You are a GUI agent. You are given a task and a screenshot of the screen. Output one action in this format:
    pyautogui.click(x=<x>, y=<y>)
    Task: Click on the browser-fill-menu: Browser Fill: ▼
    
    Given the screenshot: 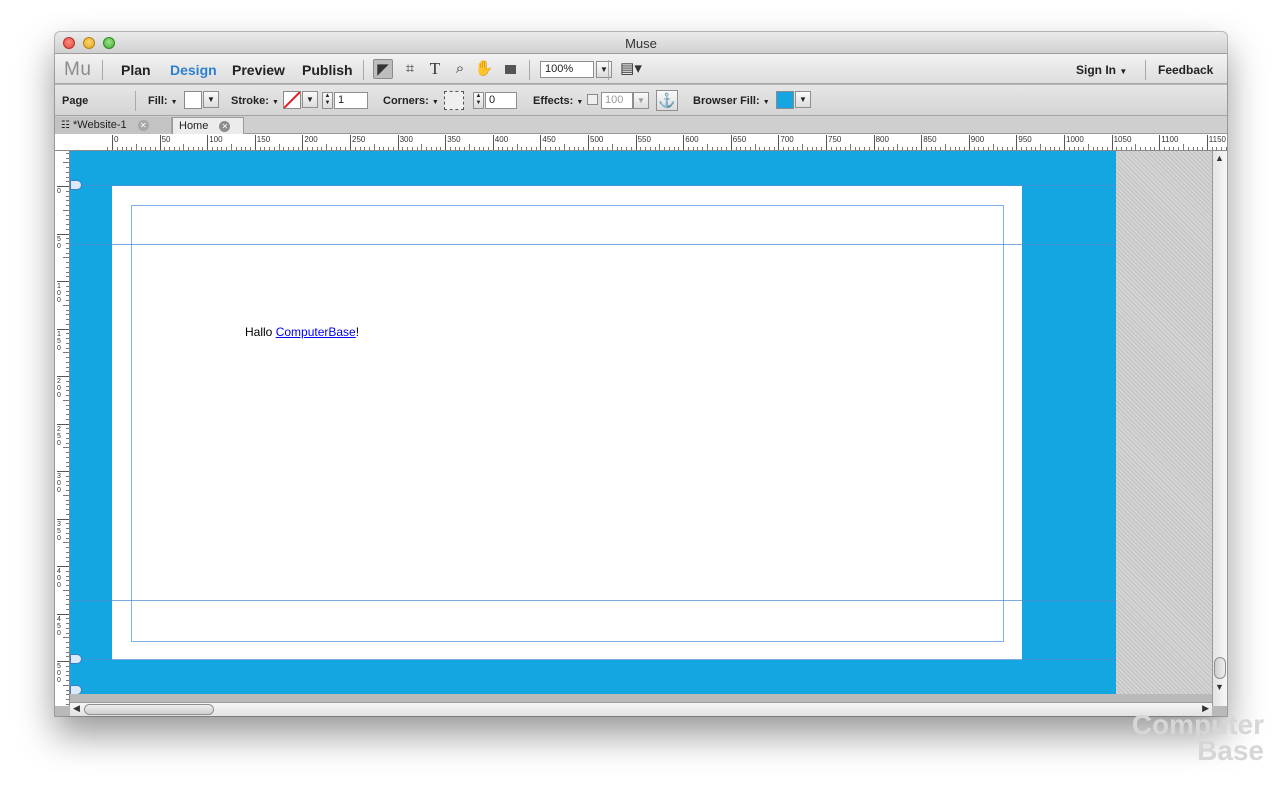 What is the action you would take?
    pyautogui.click(x=731, y=101)
    